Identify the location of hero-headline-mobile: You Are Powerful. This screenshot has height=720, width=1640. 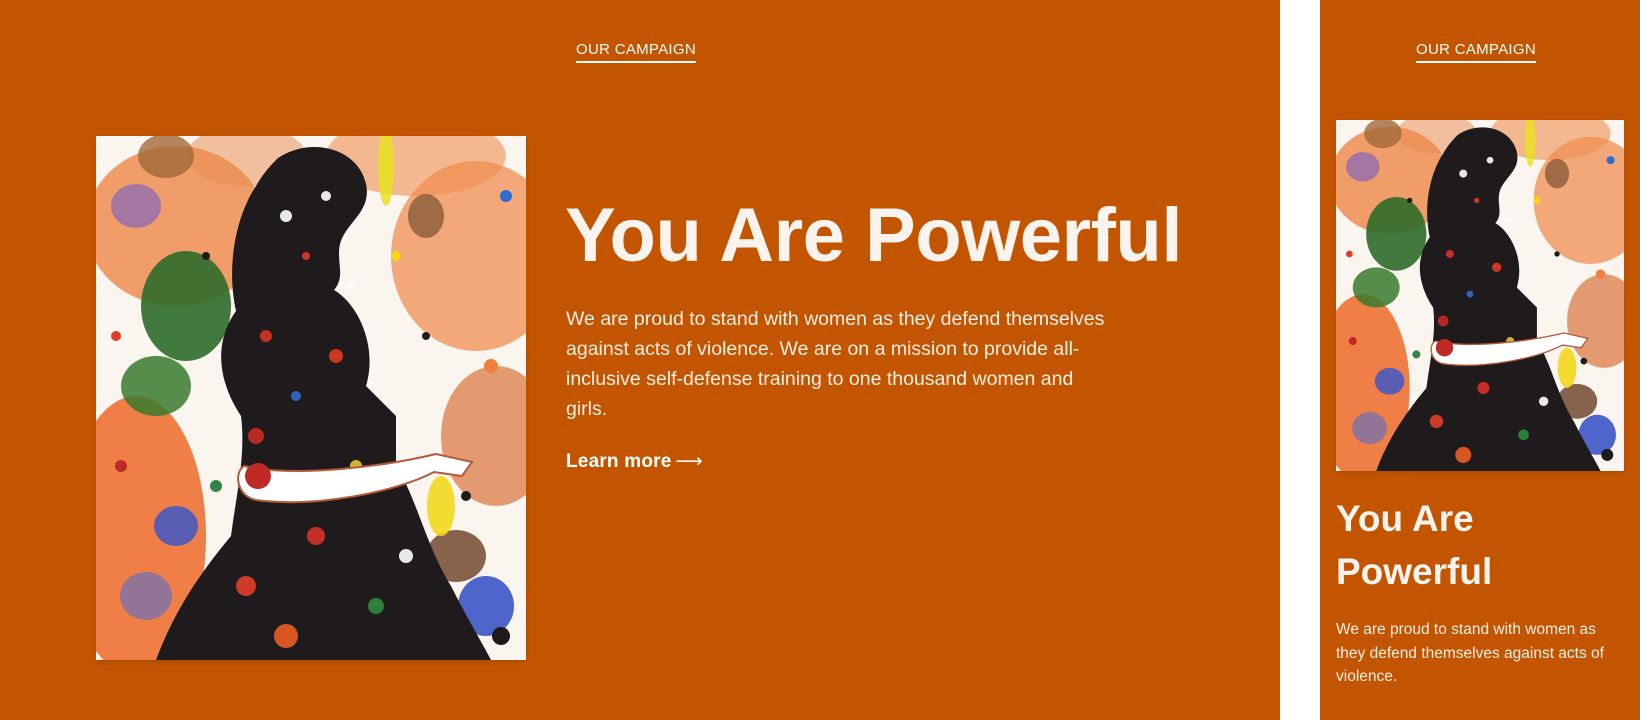
(1414, 545).